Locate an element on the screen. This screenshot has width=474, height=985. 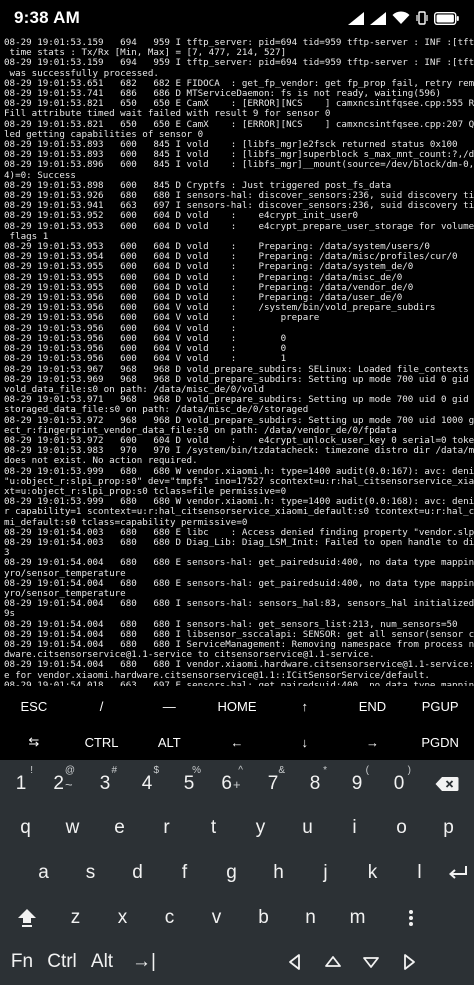
arrow-right-icon is located at coordinates (409, 962).